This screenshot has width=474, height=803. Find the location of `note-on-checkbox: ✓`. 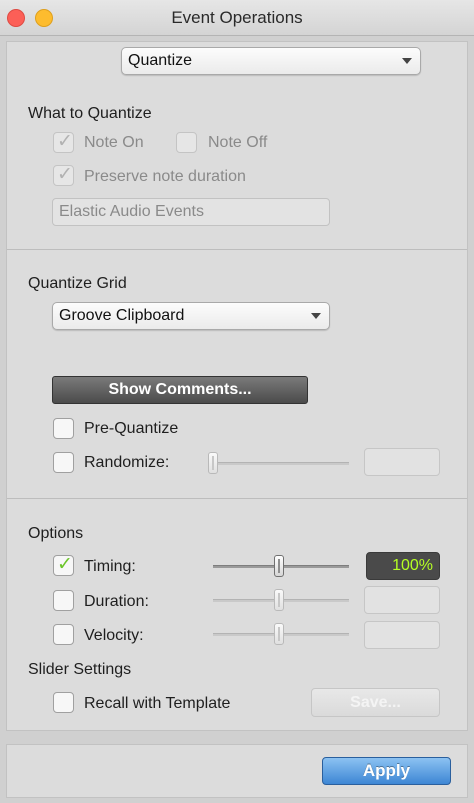

note-on-checkbox: ✓ is located at coordinates (63, 142).